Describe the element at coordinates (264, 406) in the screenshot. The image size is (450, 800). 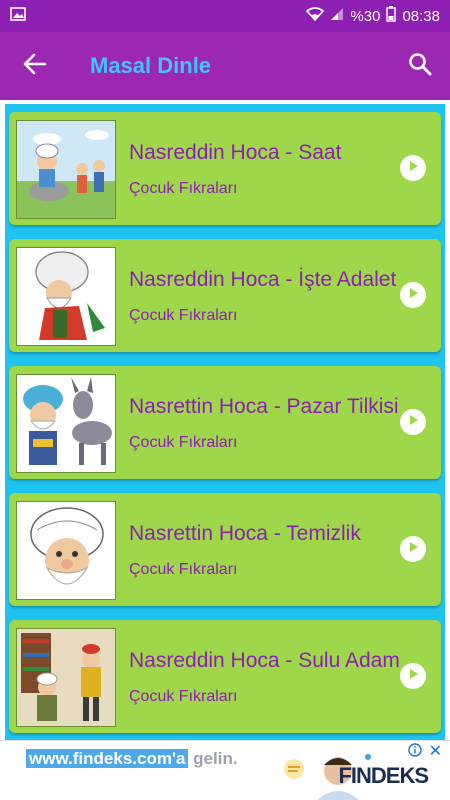
I see `item-title: Nasrettin Hoca - Pazar Tilkisi` at that location.